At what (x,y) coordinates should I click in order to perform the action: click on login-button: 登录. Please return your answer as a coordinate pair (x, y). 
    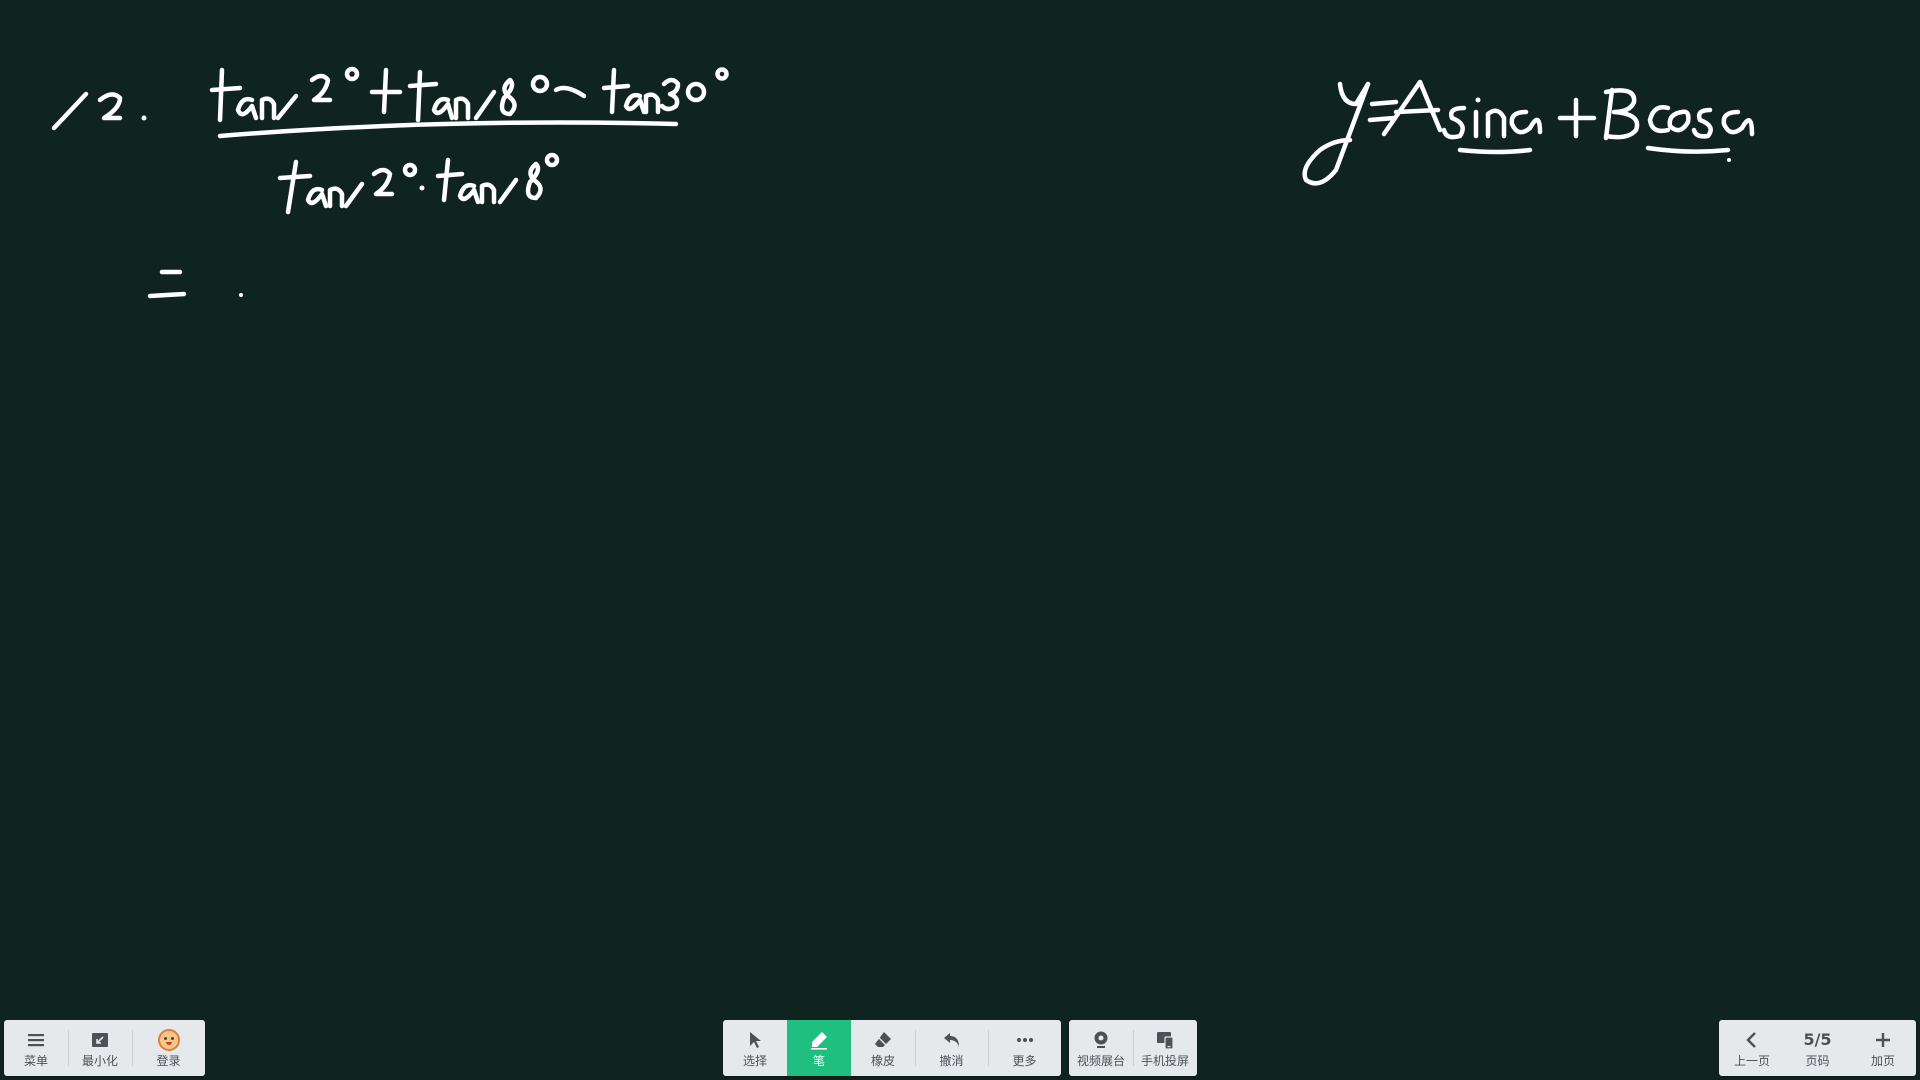
    Looking at the image, I should click on (168, 1048).